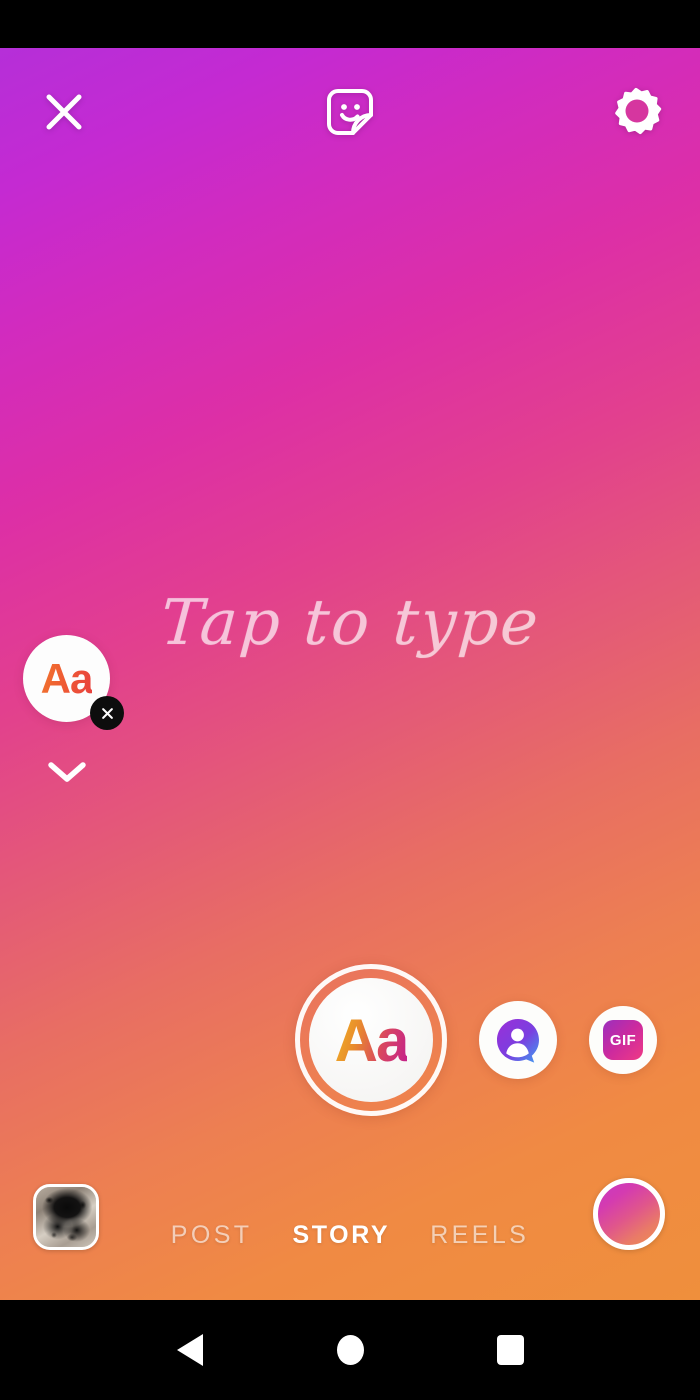  I want to click on mode-tab-post: POST, so click(212, 1235).